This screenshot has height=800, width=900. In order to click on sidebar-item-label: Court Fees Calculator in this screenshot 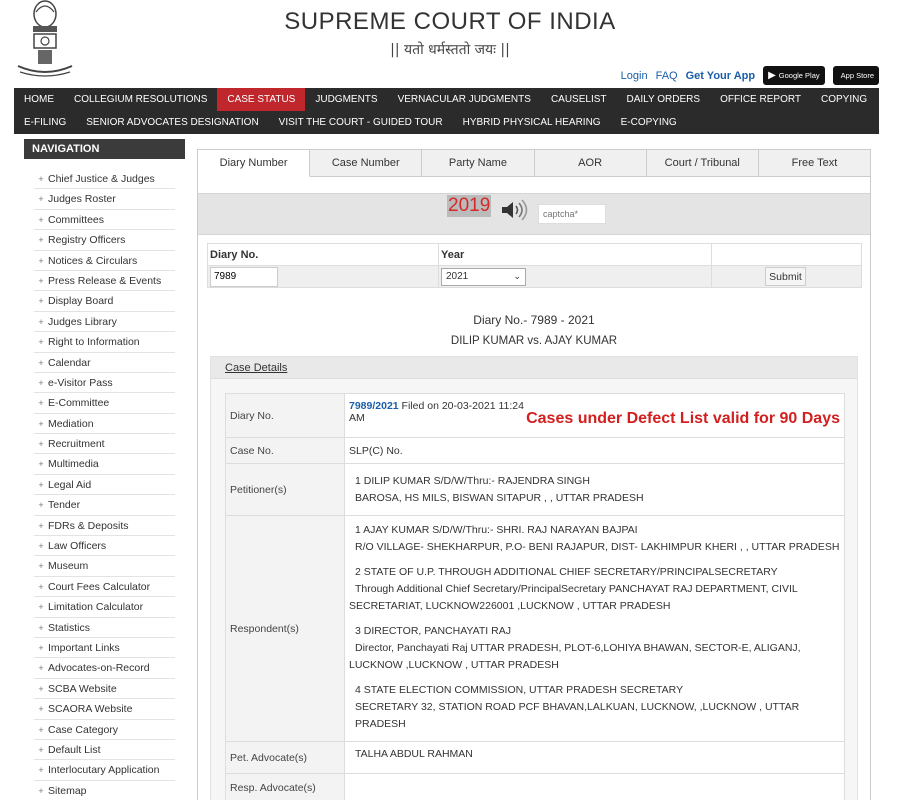, I will do `click(99, 586)`.